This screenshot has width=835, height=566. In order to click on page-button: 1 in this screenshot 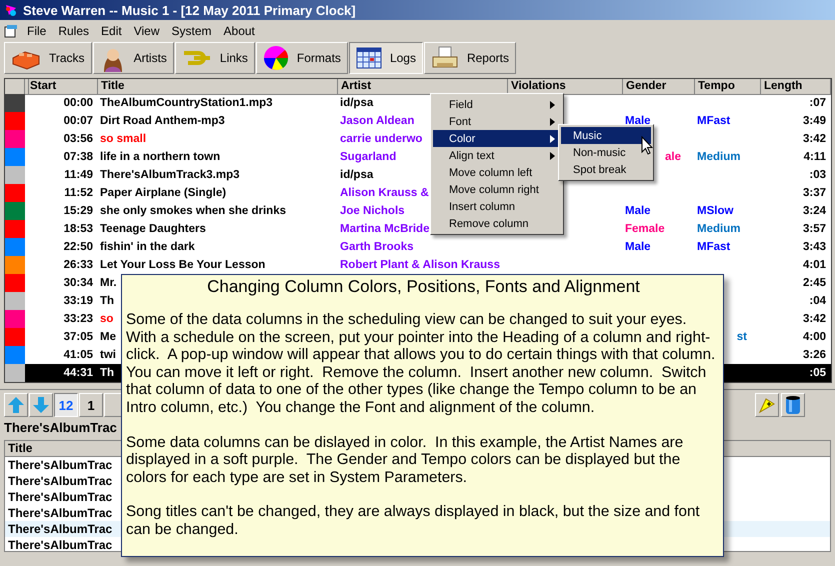, I will do `click(91, 405)`.